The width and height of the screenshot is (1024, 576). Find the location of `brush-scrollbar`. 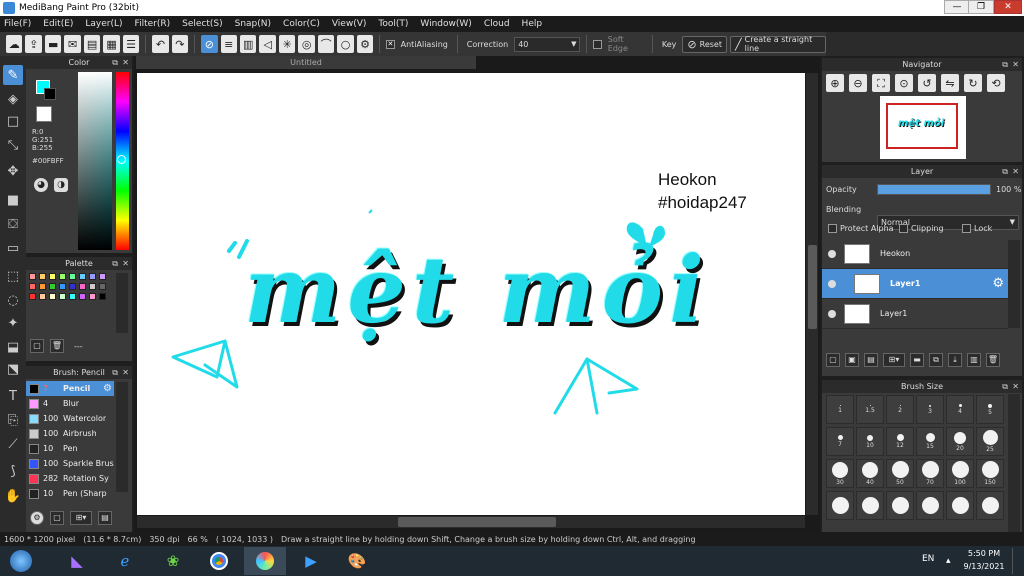

brush-scrollbar is located at coordinates (122, 437).